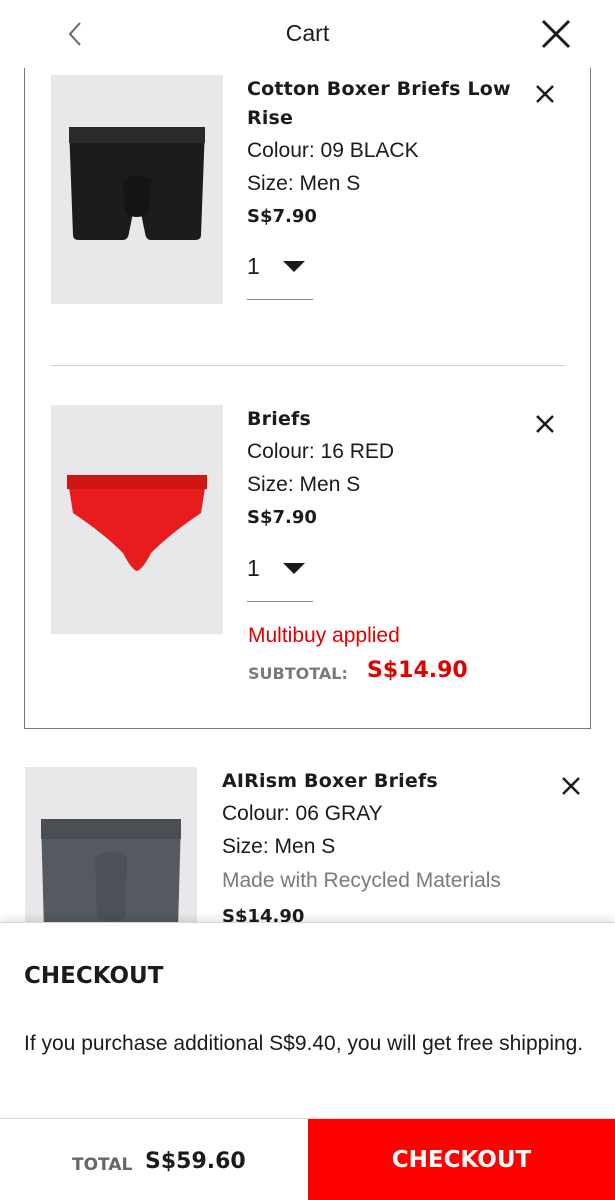 The height and width of the screenshot is (1200, 615). I want to click on item-colour: Colour: 09 BLACK, so click(333, 150).